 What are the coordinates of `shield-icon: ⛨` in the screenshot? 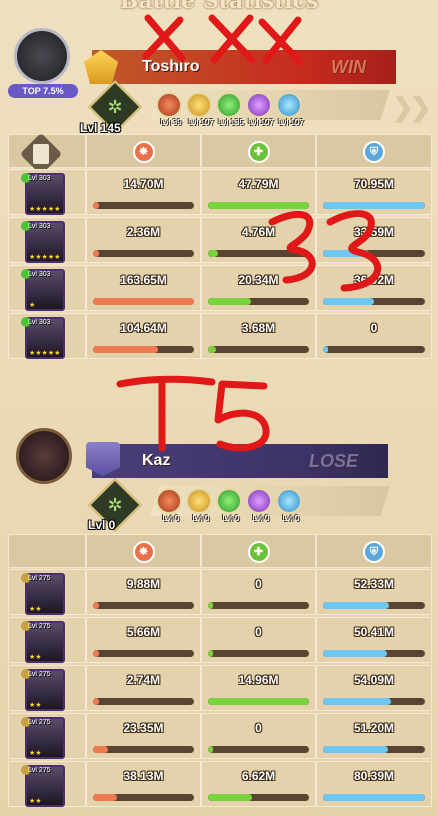 It's located at (374, 152).